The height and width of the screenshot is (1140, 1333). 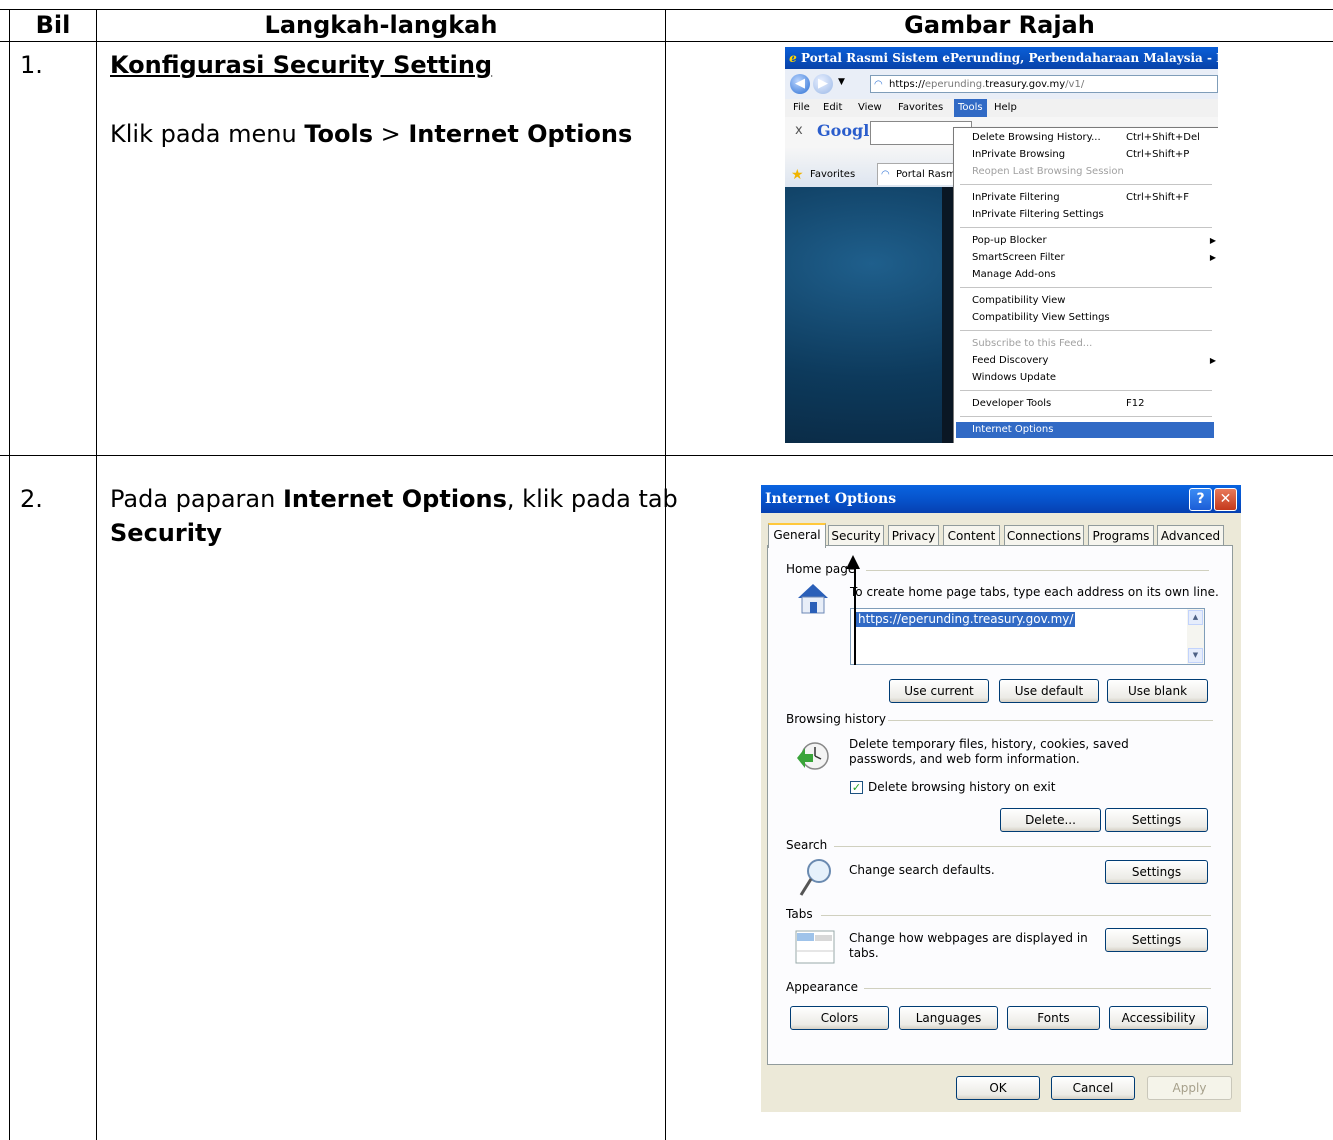 I want to click on menu-item-developer-tools: Developer Tools F12, so click(x=1058, y=404).